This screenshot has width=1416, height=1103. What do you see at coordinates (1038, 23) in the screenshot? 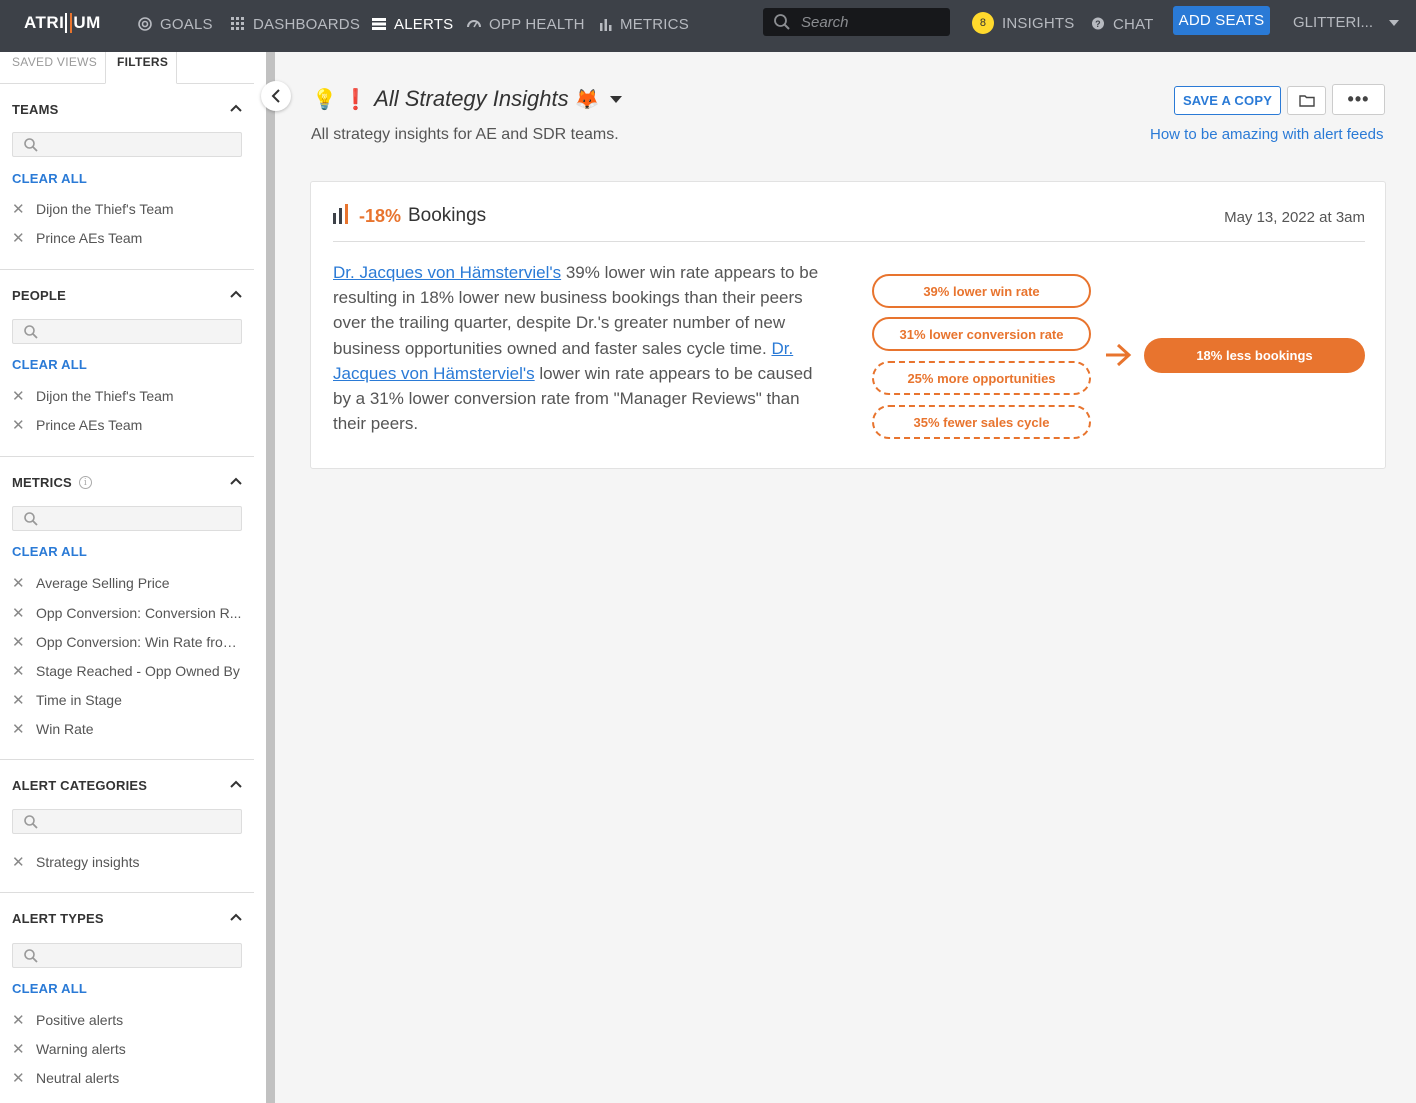
I see `nav-insights-label: INSIGHTS` at bounding box center [1038, 23].